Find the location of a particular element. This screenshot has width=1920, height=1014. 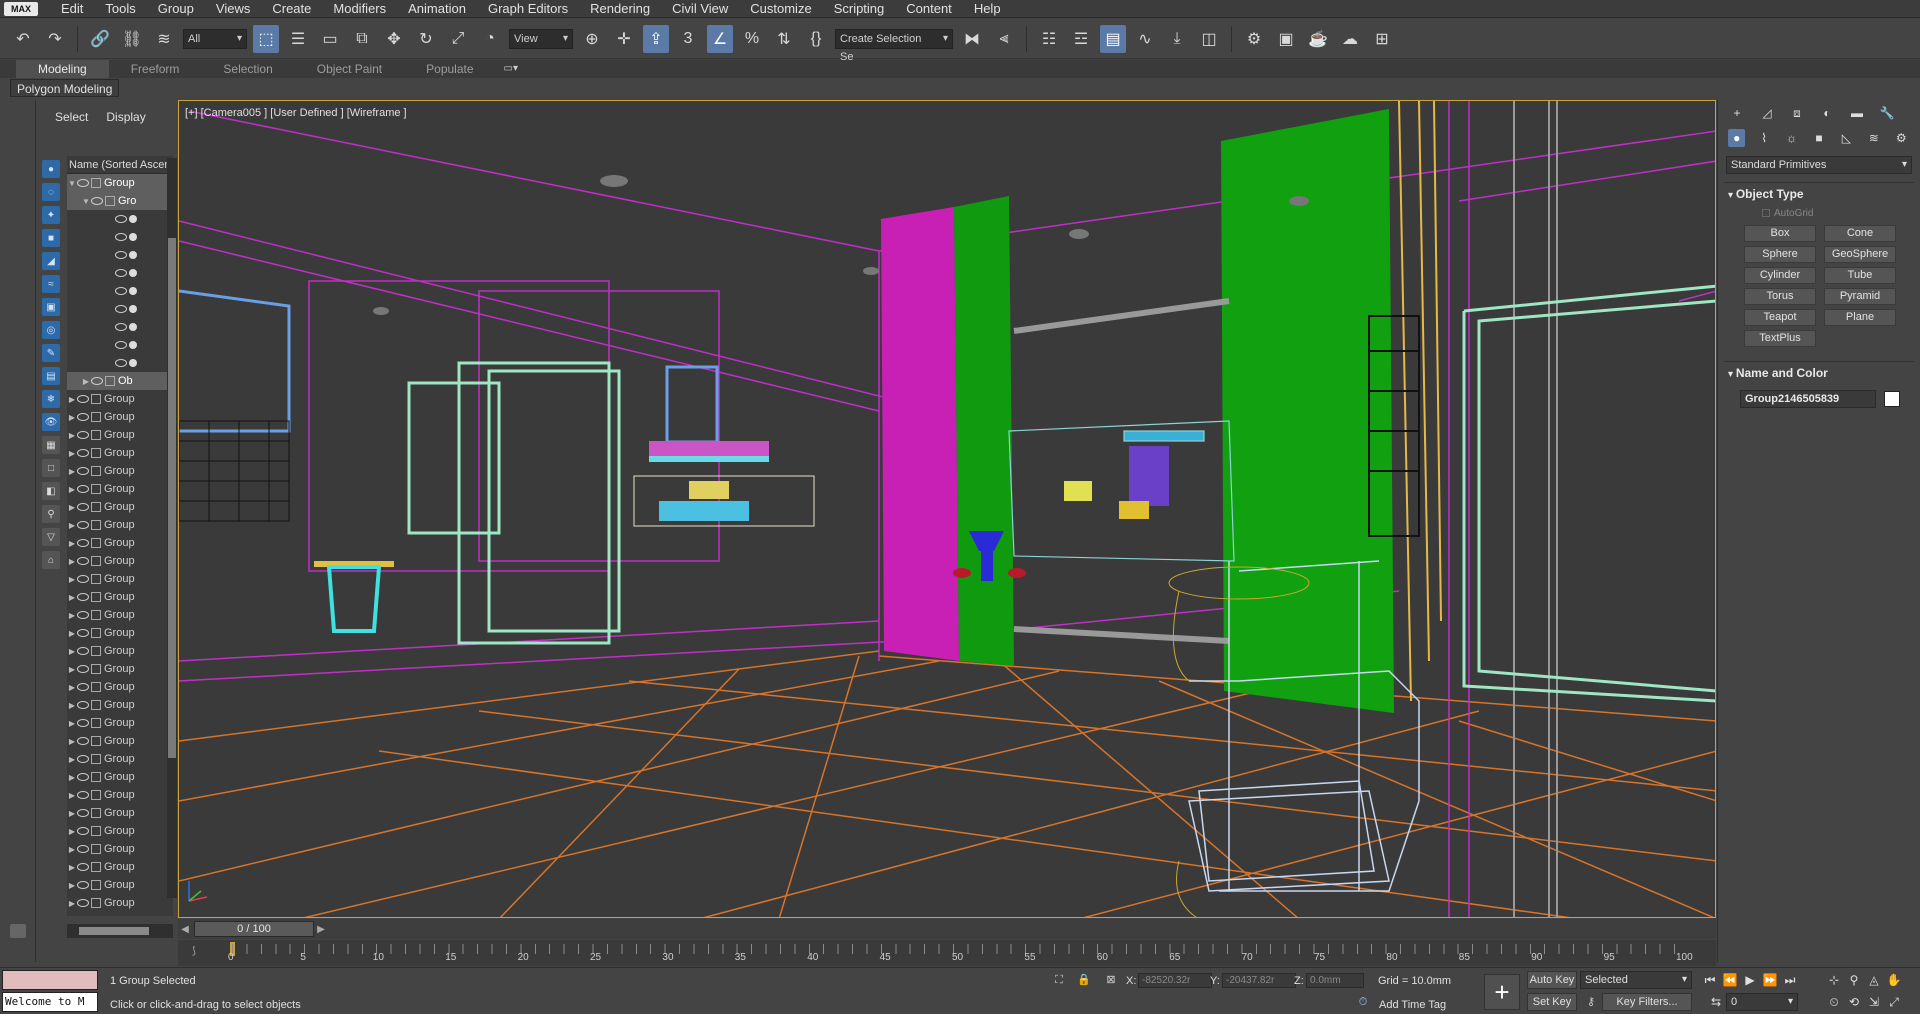

menu-group: Group is located at coordinates (176, 9).